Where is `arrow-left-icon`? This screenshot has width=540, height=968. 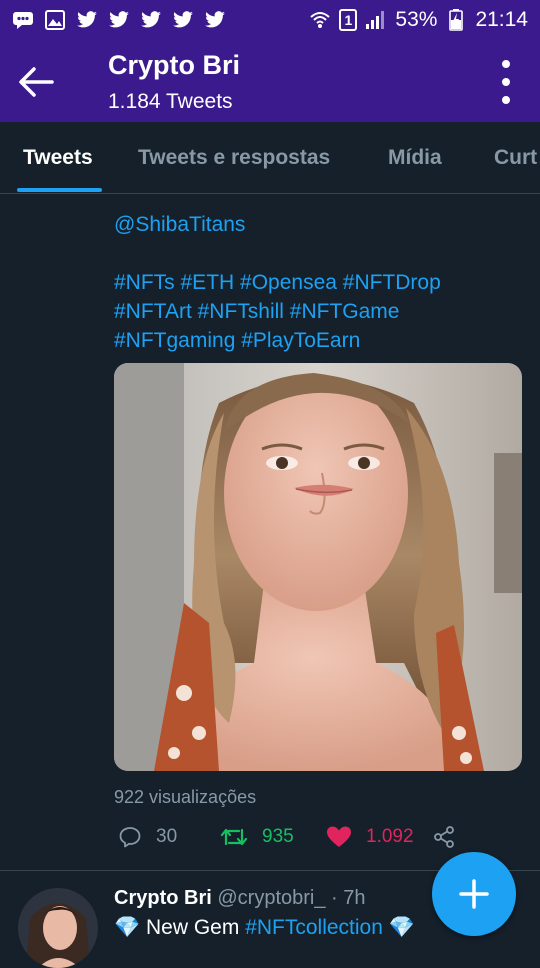 arrow-left-icon is located at coordinates (36, 82).